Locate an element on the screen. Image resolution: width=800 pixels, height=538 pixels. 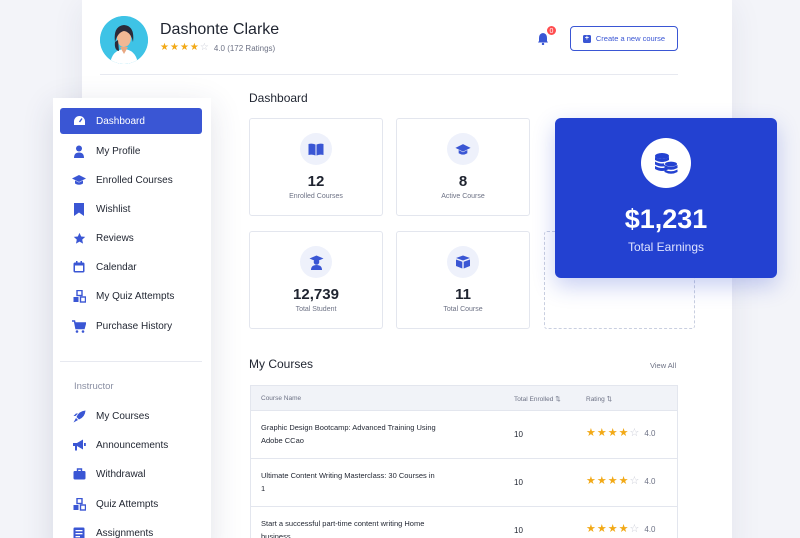
sidebar-item-label: Assignments is located at coordinates (125, 532).